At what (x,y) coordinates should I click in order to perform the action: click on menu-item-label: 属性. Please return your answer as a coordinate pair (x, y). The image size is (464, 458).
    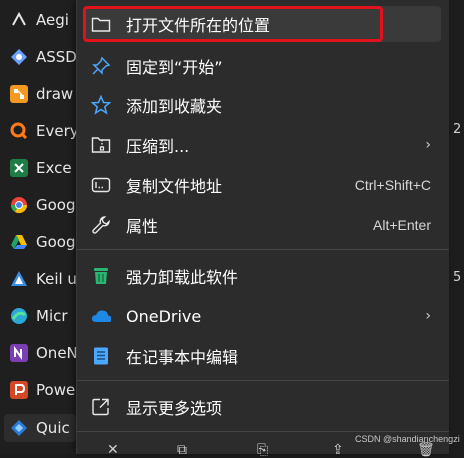
    Looking at the image, I should click on (142, 226).